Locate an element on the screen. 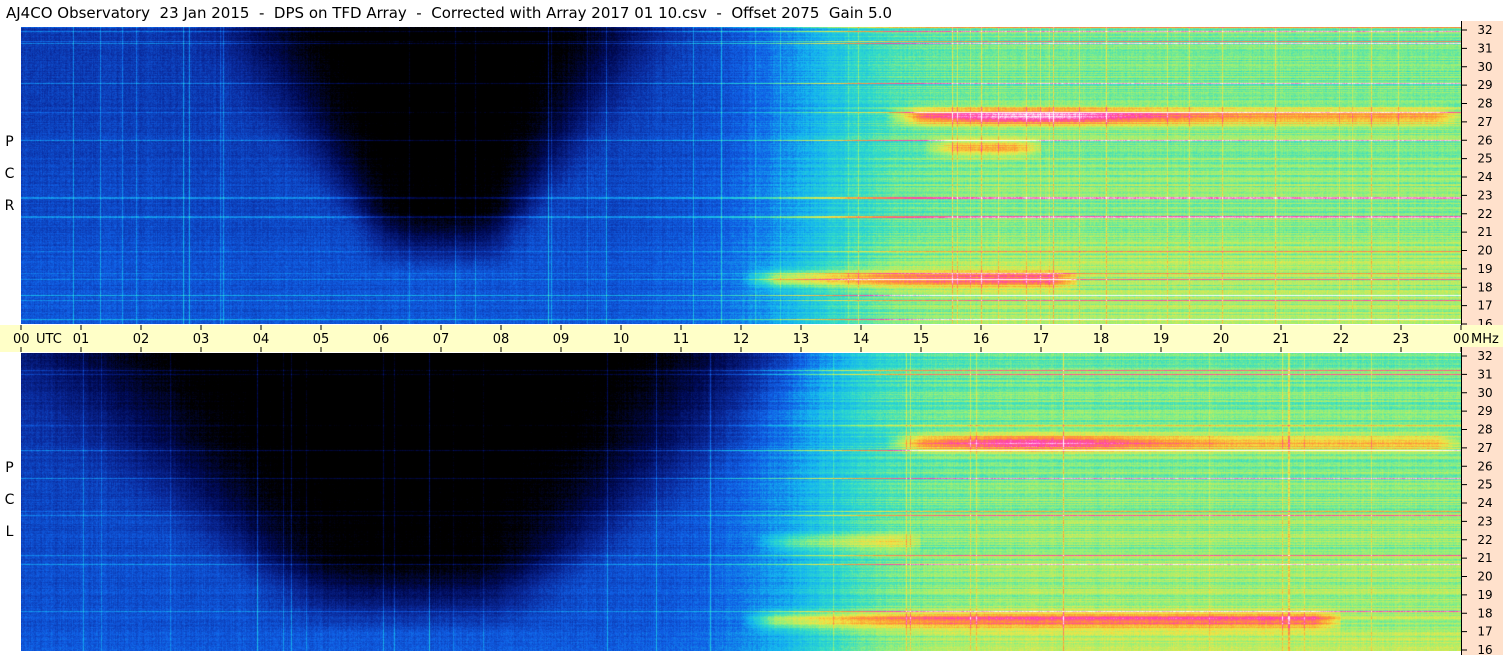 This screenshot has width=1503, height=672. time-tick-label: 09 is located at coordinates (561, 339).